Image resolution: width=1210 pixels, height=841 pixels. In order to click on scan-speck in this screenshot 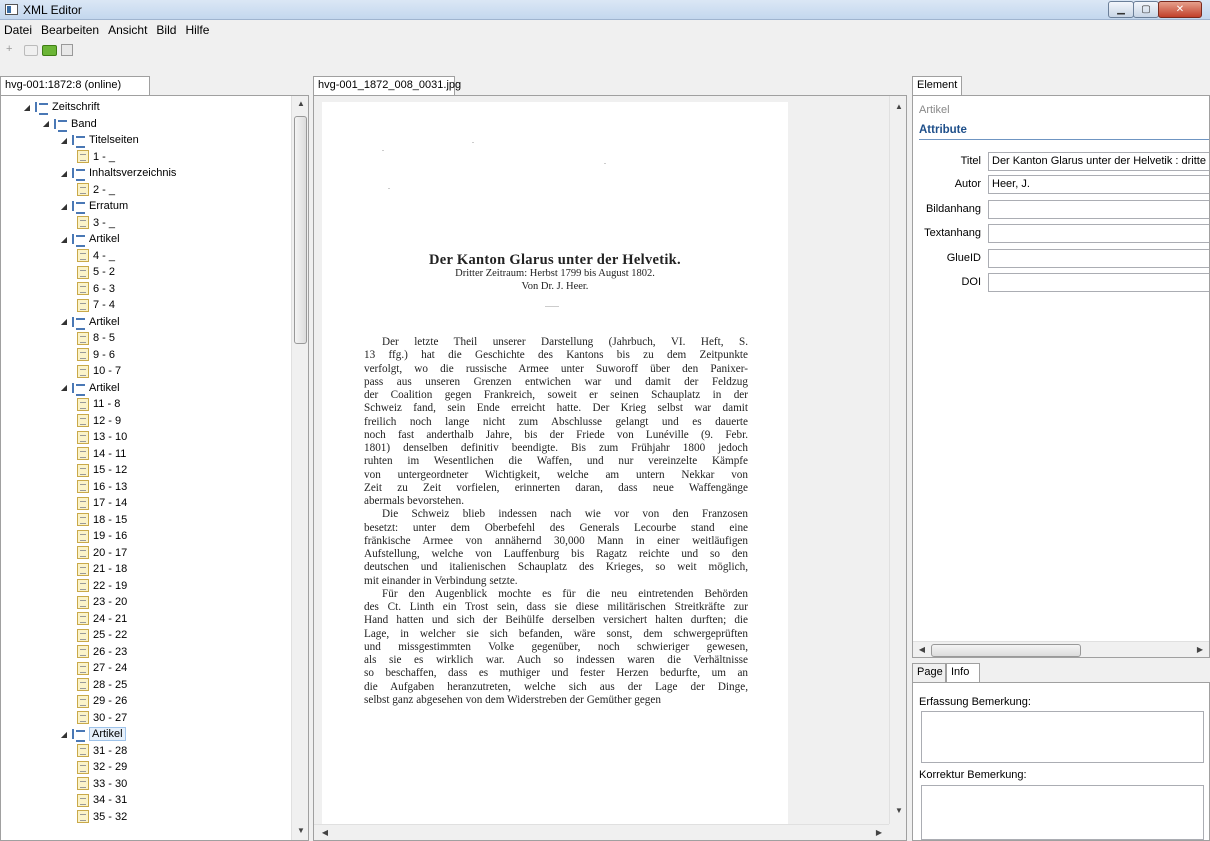, I will do `click(552, 306)`.